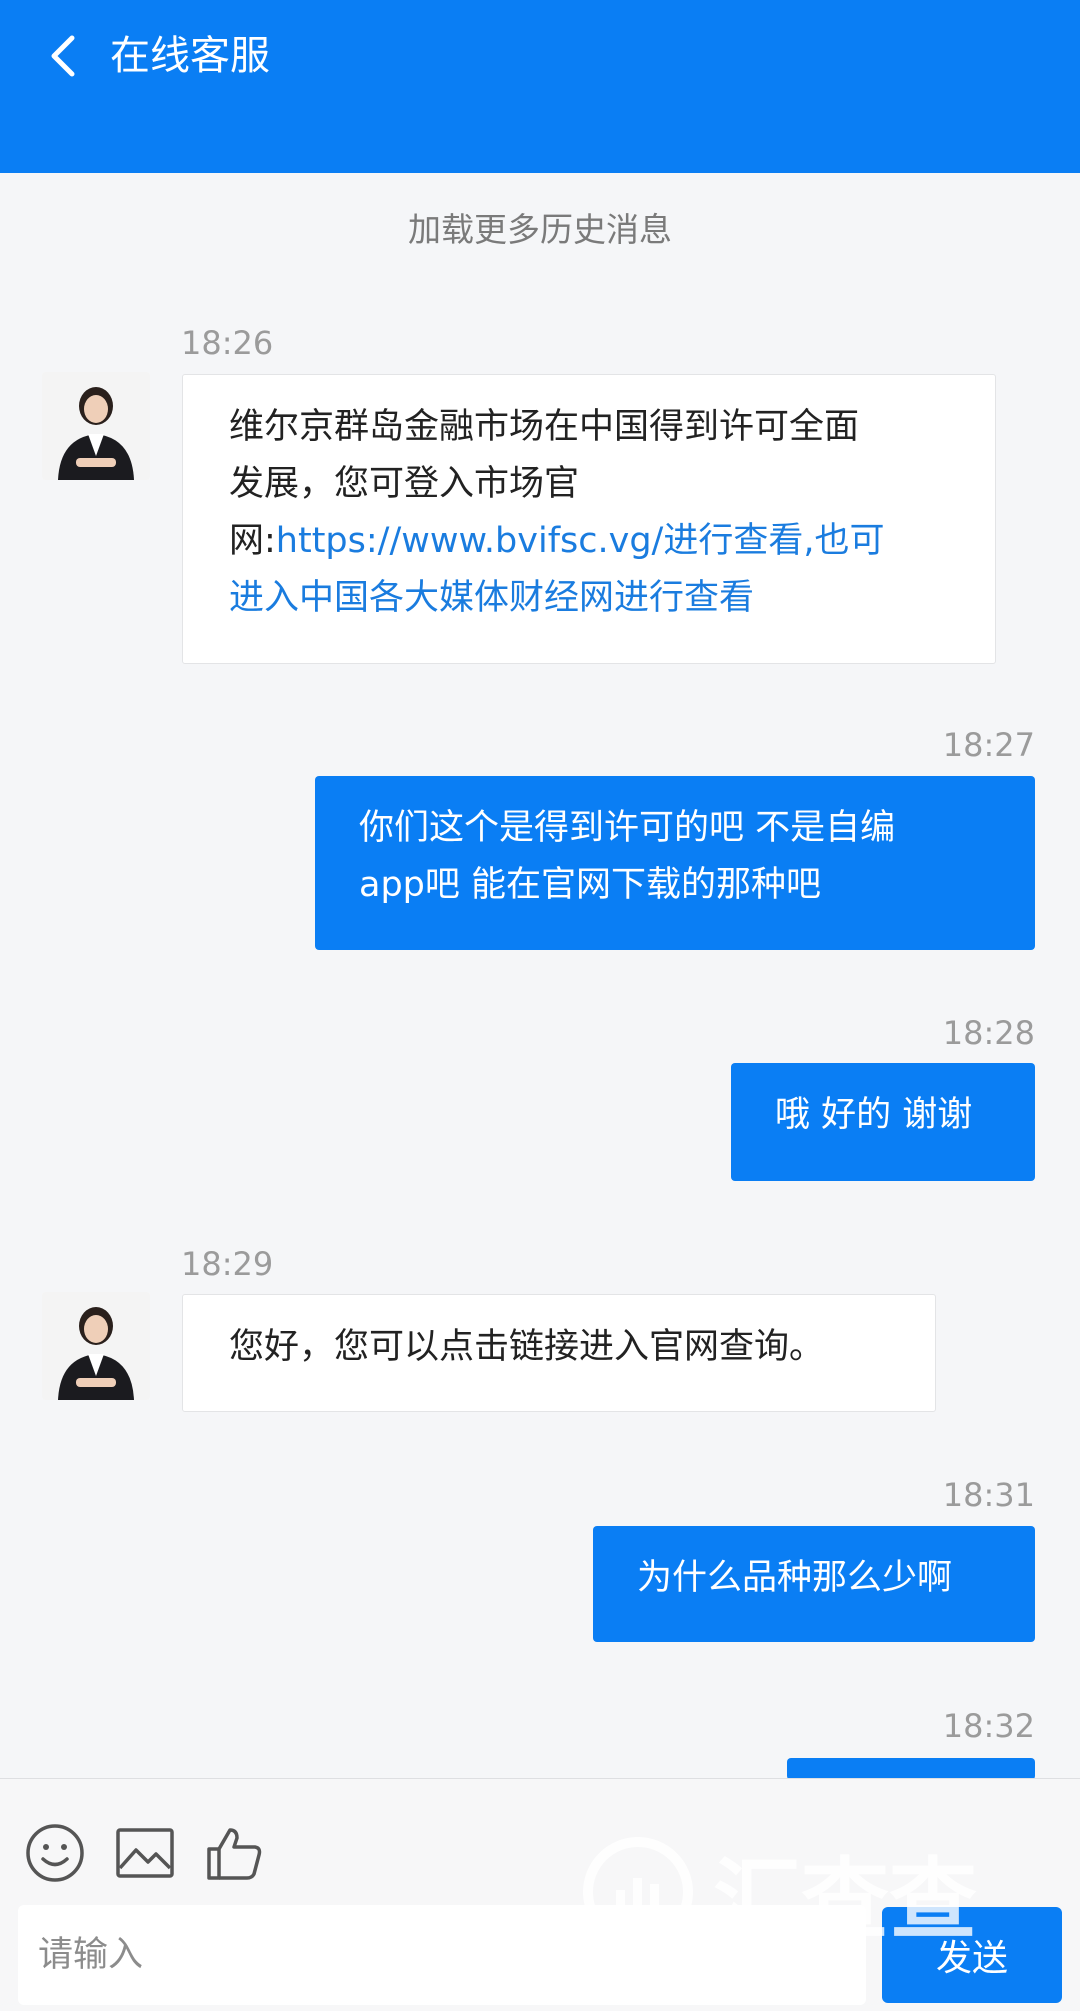 This screenshot has width=1080, height=2011. Describe the element at coordinates (988, 745) in the screenshot. I see `message-timestamp: 18:27` at that location.